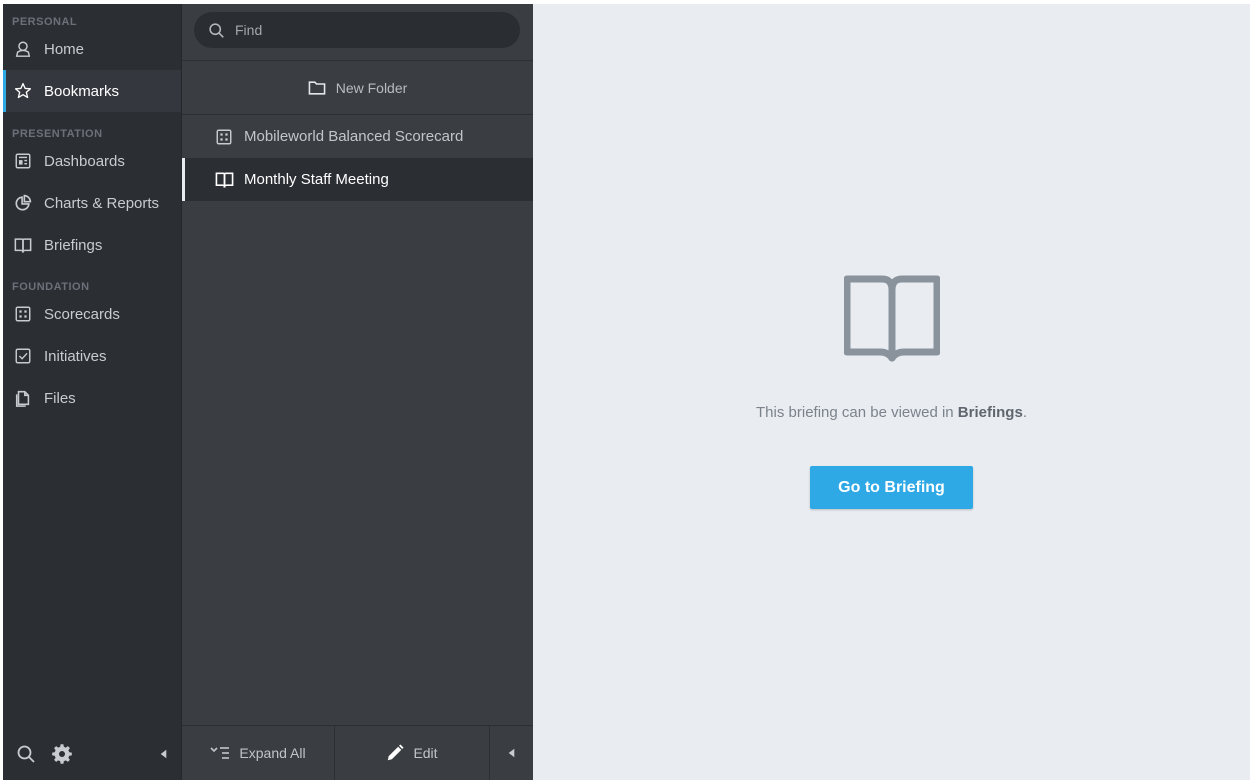  Describe the element at coordinates (92, 49) in the screenshot. I see `sidebar-item-home: Home` at that location.